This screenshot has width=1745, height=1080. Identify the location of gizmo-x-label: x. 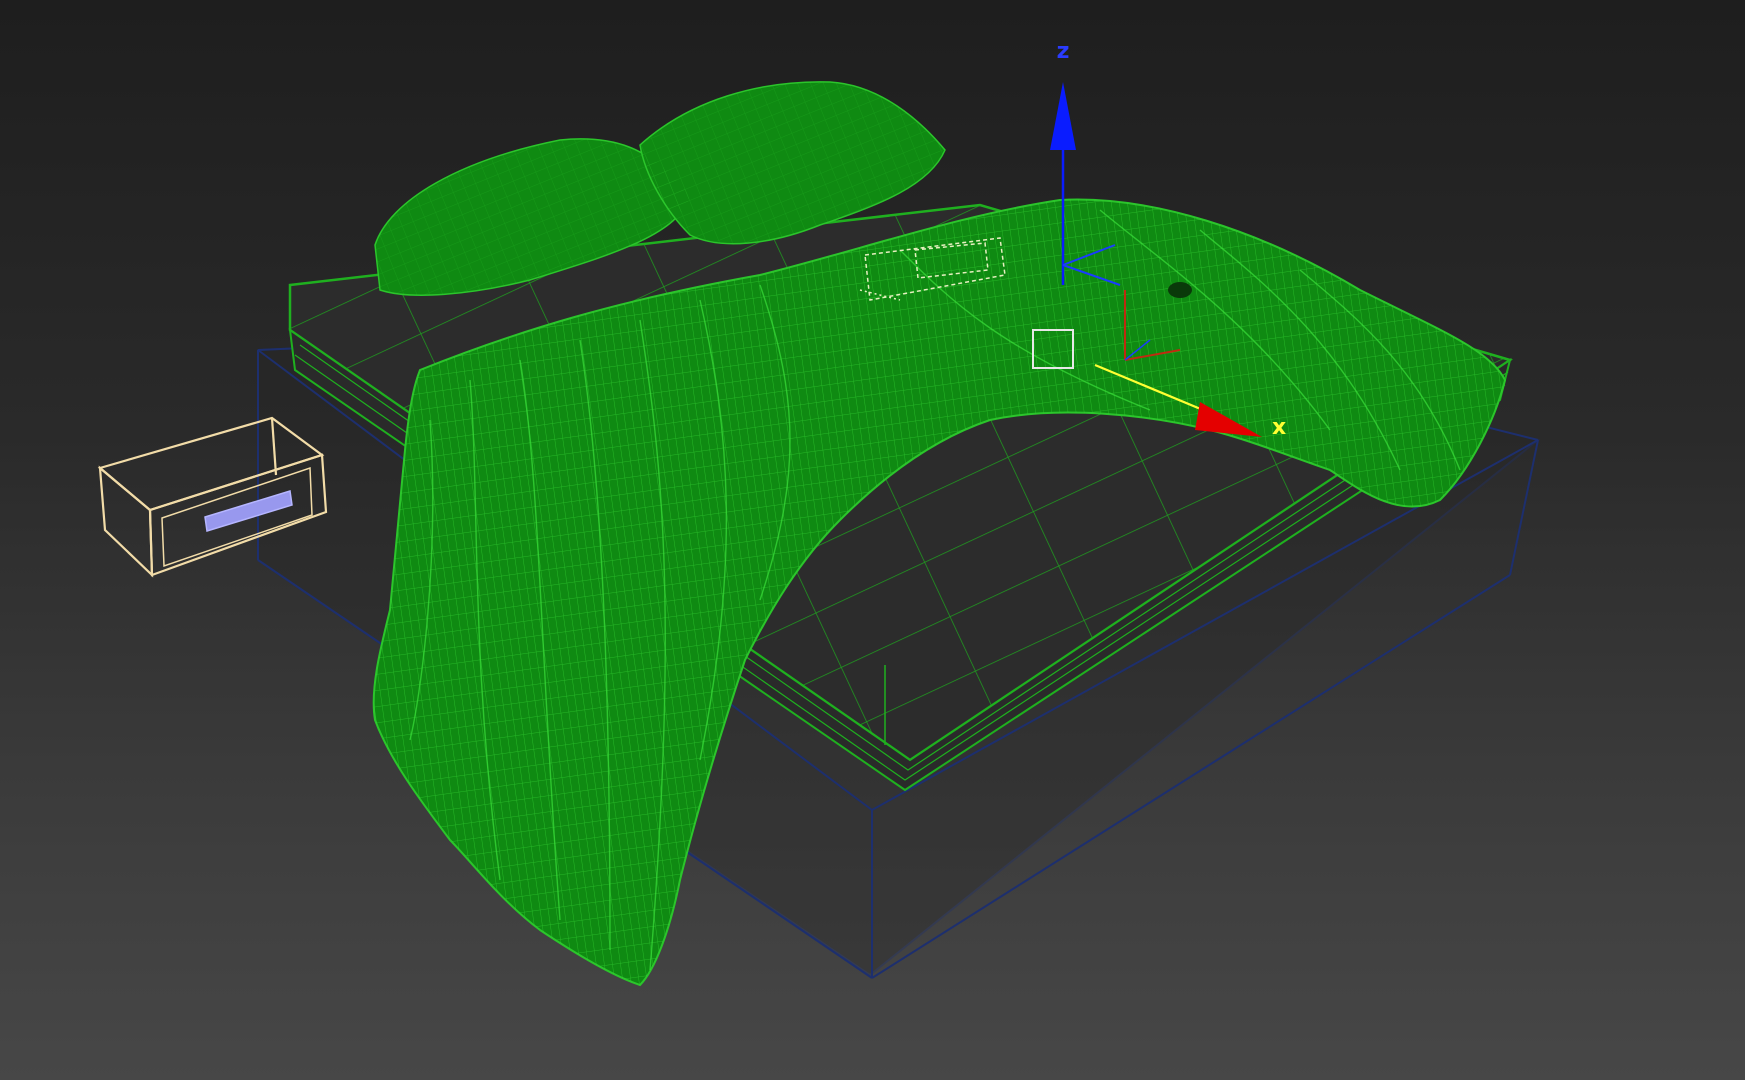
(1279, 427).